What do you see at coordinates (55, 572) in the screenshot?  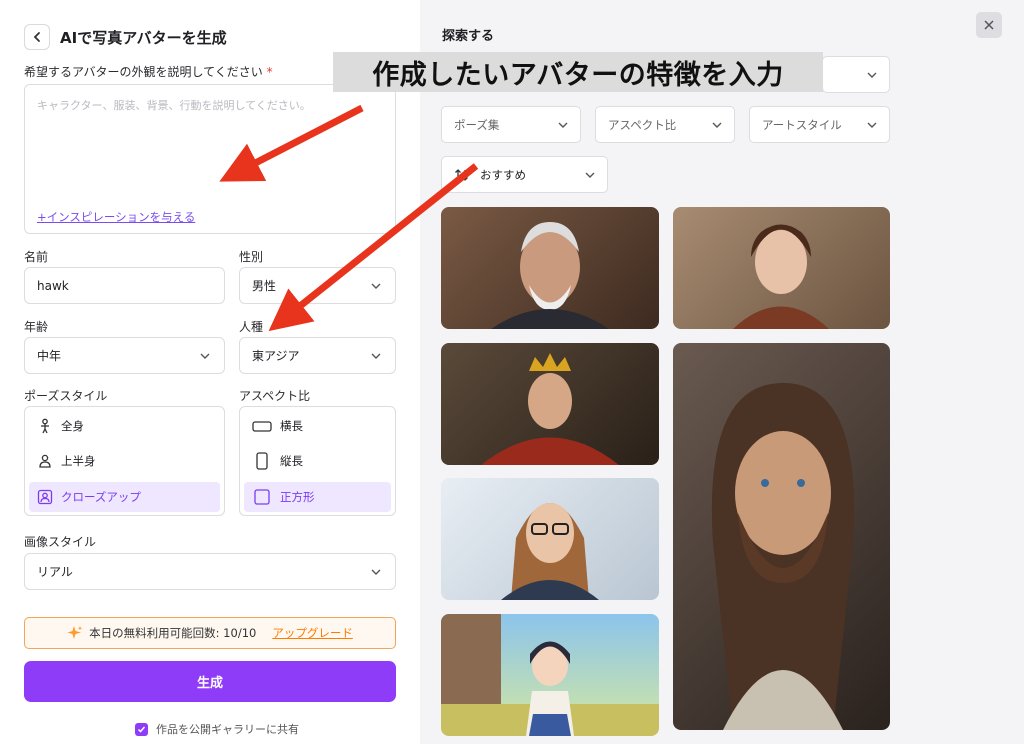 I see `image-style-value: リアル` at bounding box center [55, 572].